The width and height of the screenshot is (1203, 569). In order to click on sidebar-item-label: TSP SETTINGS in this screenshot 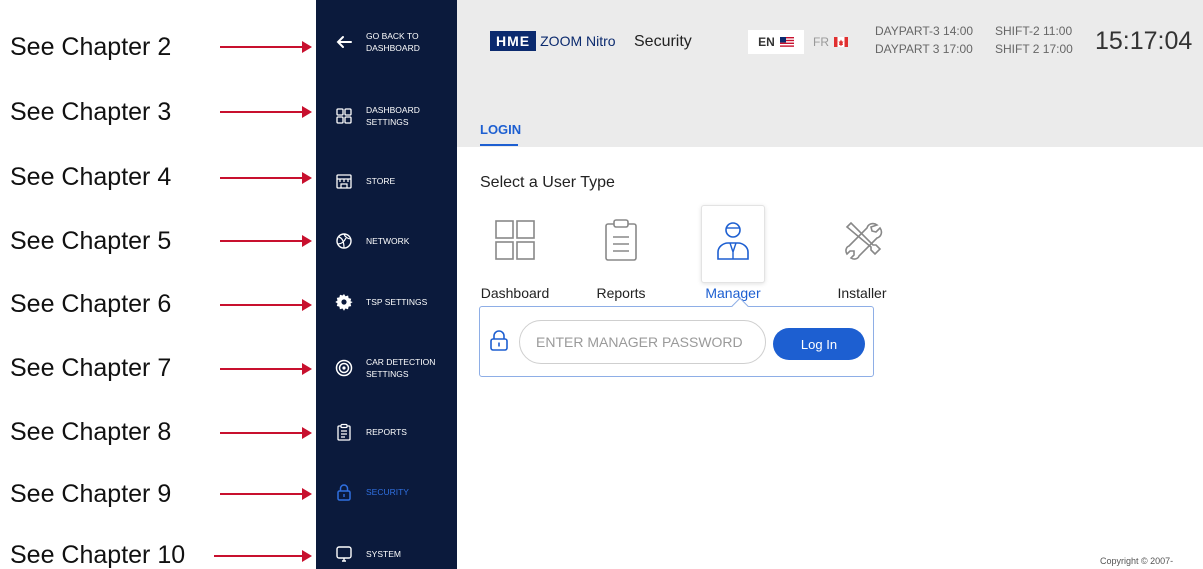, I will do `click(397, 302)`.